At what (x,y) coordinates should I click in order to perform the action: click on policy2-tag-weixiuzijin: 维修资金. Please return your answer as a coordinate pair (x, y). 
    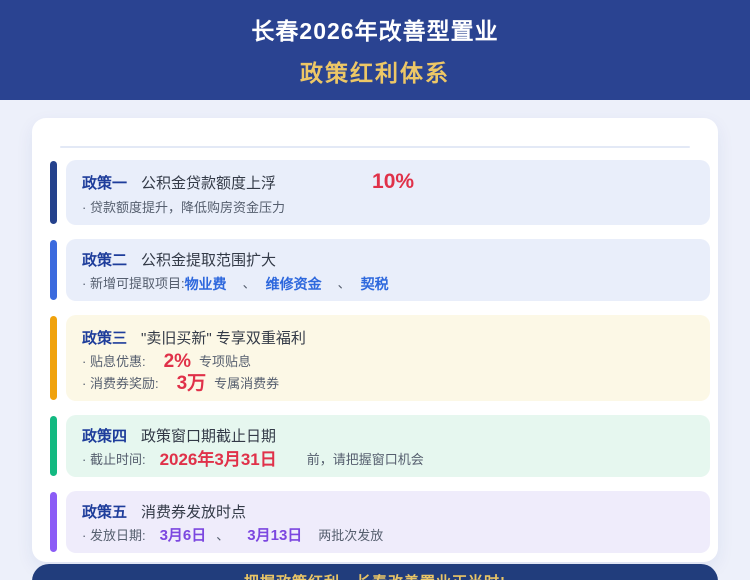
    Looking at the image, I should click on (293, 284).